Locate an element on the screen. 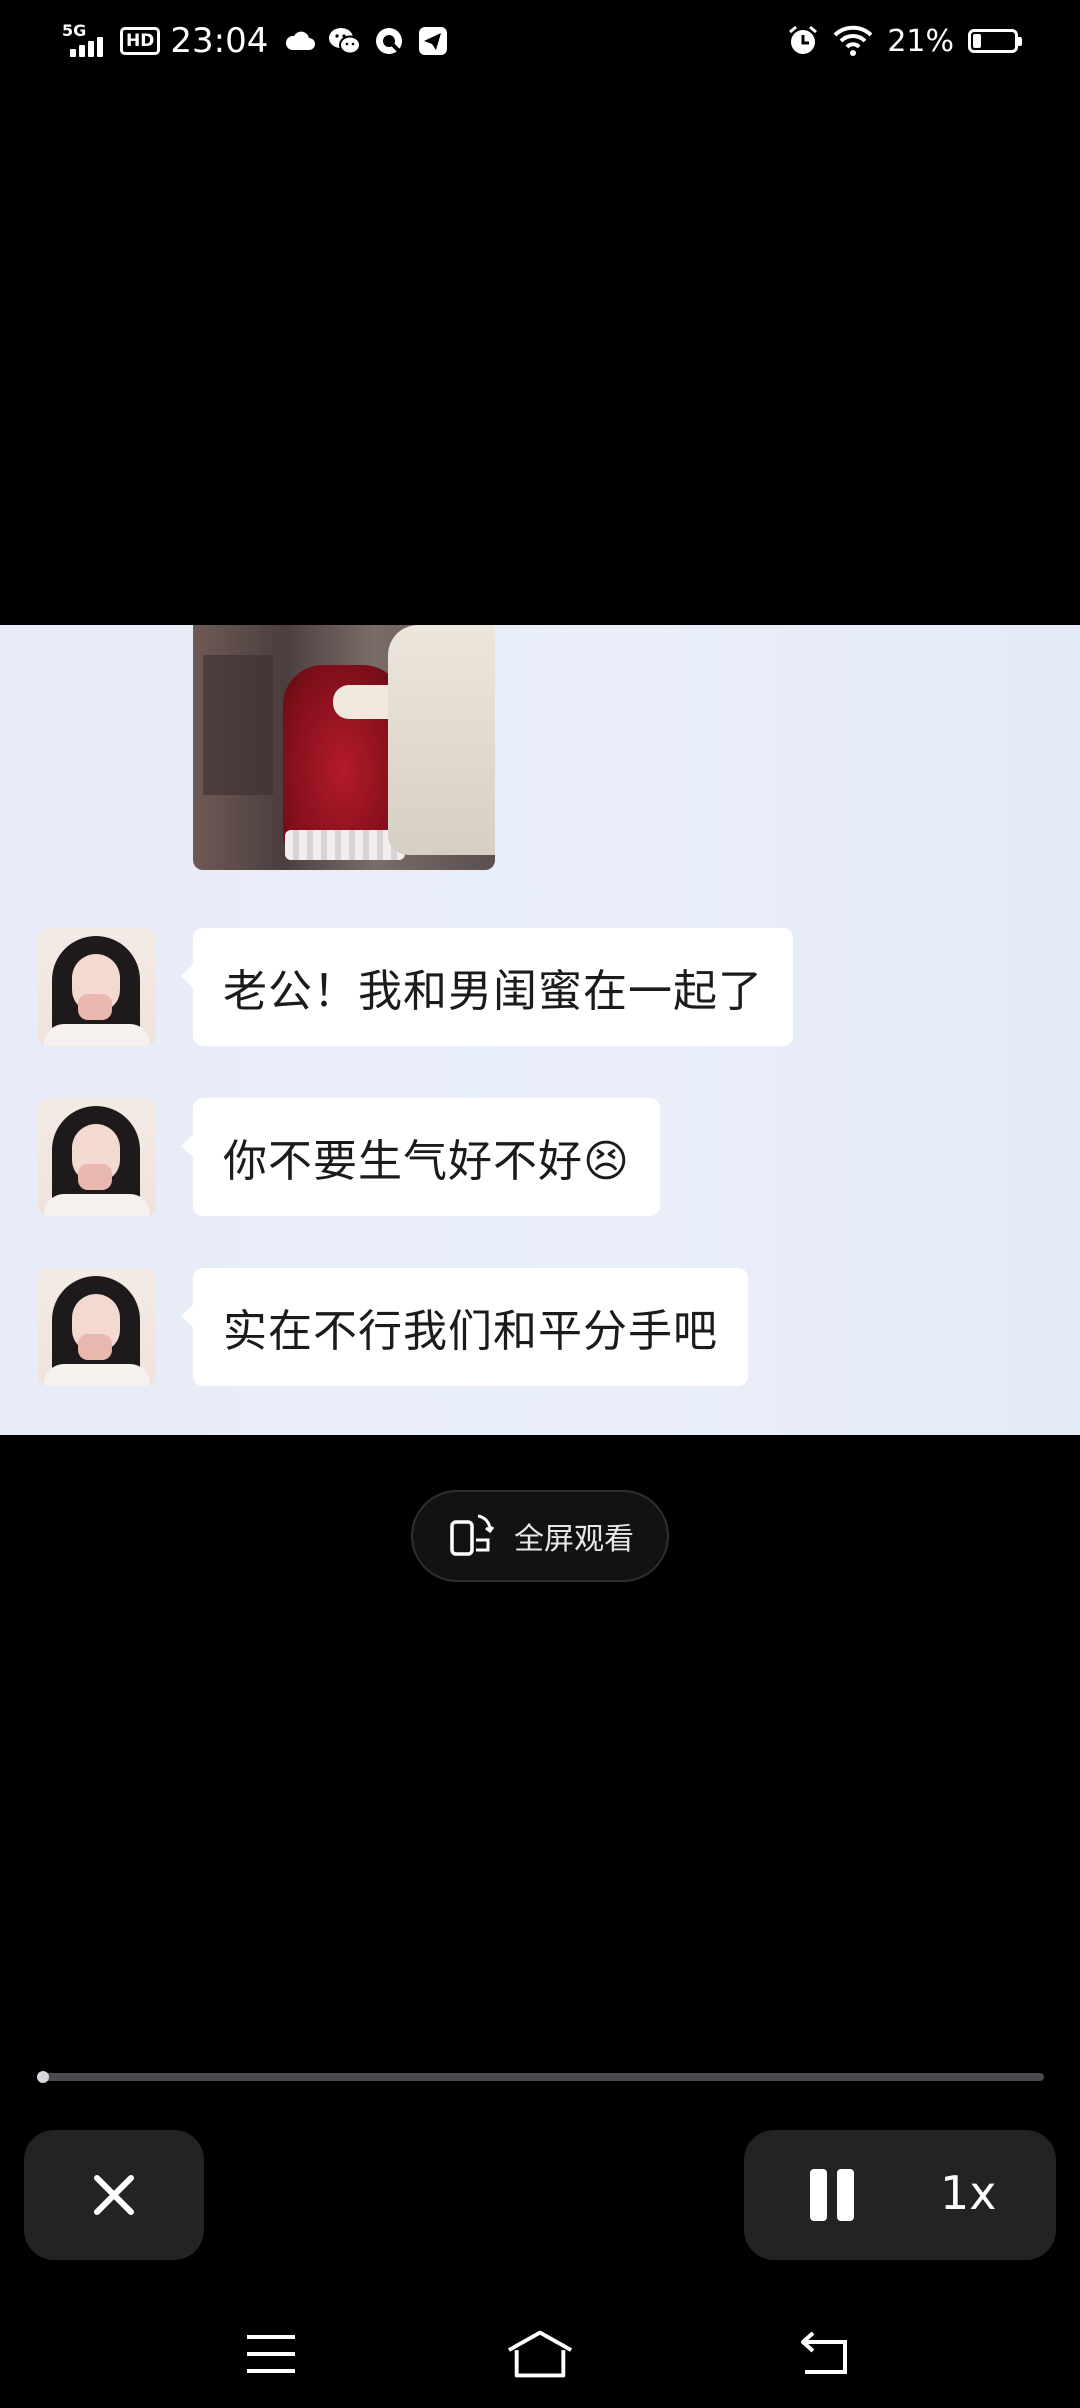  back-icon is located at coordinates (824, 2352).